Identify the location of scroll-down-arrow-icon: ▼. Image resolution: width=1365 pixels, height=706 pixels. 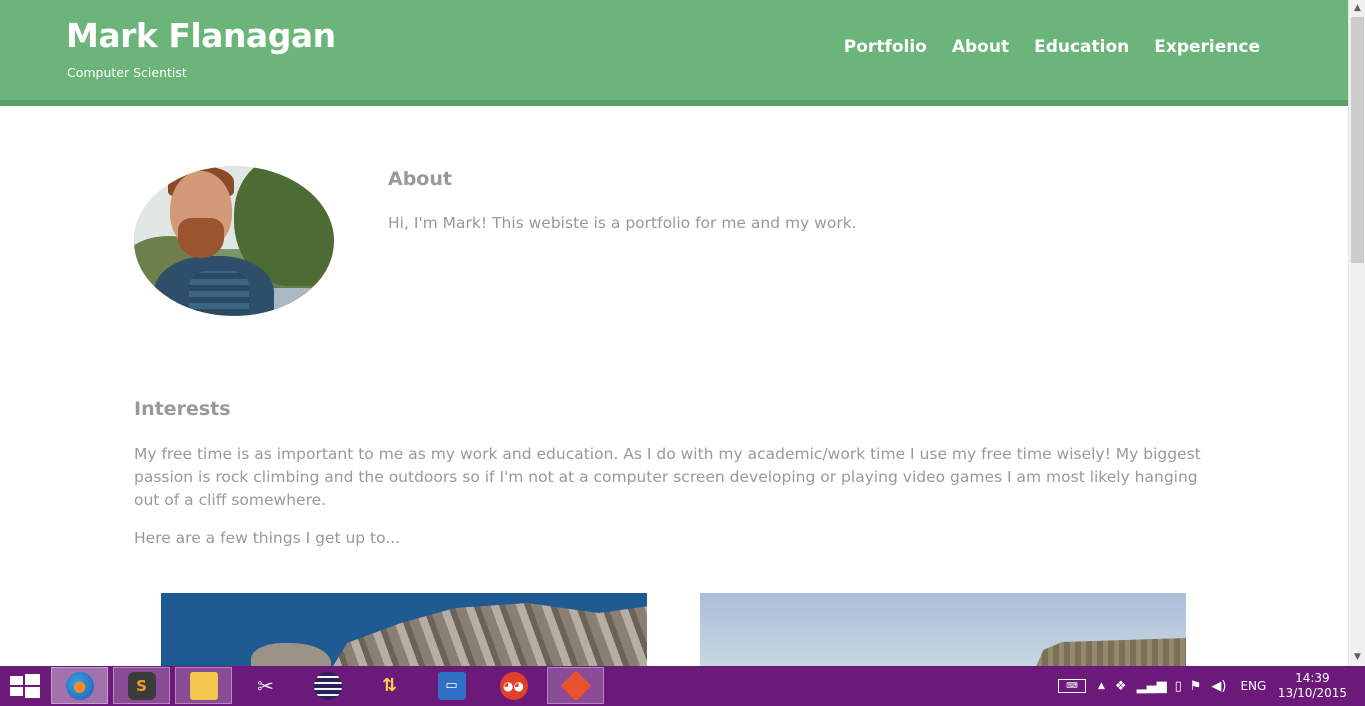
(1357, 657).